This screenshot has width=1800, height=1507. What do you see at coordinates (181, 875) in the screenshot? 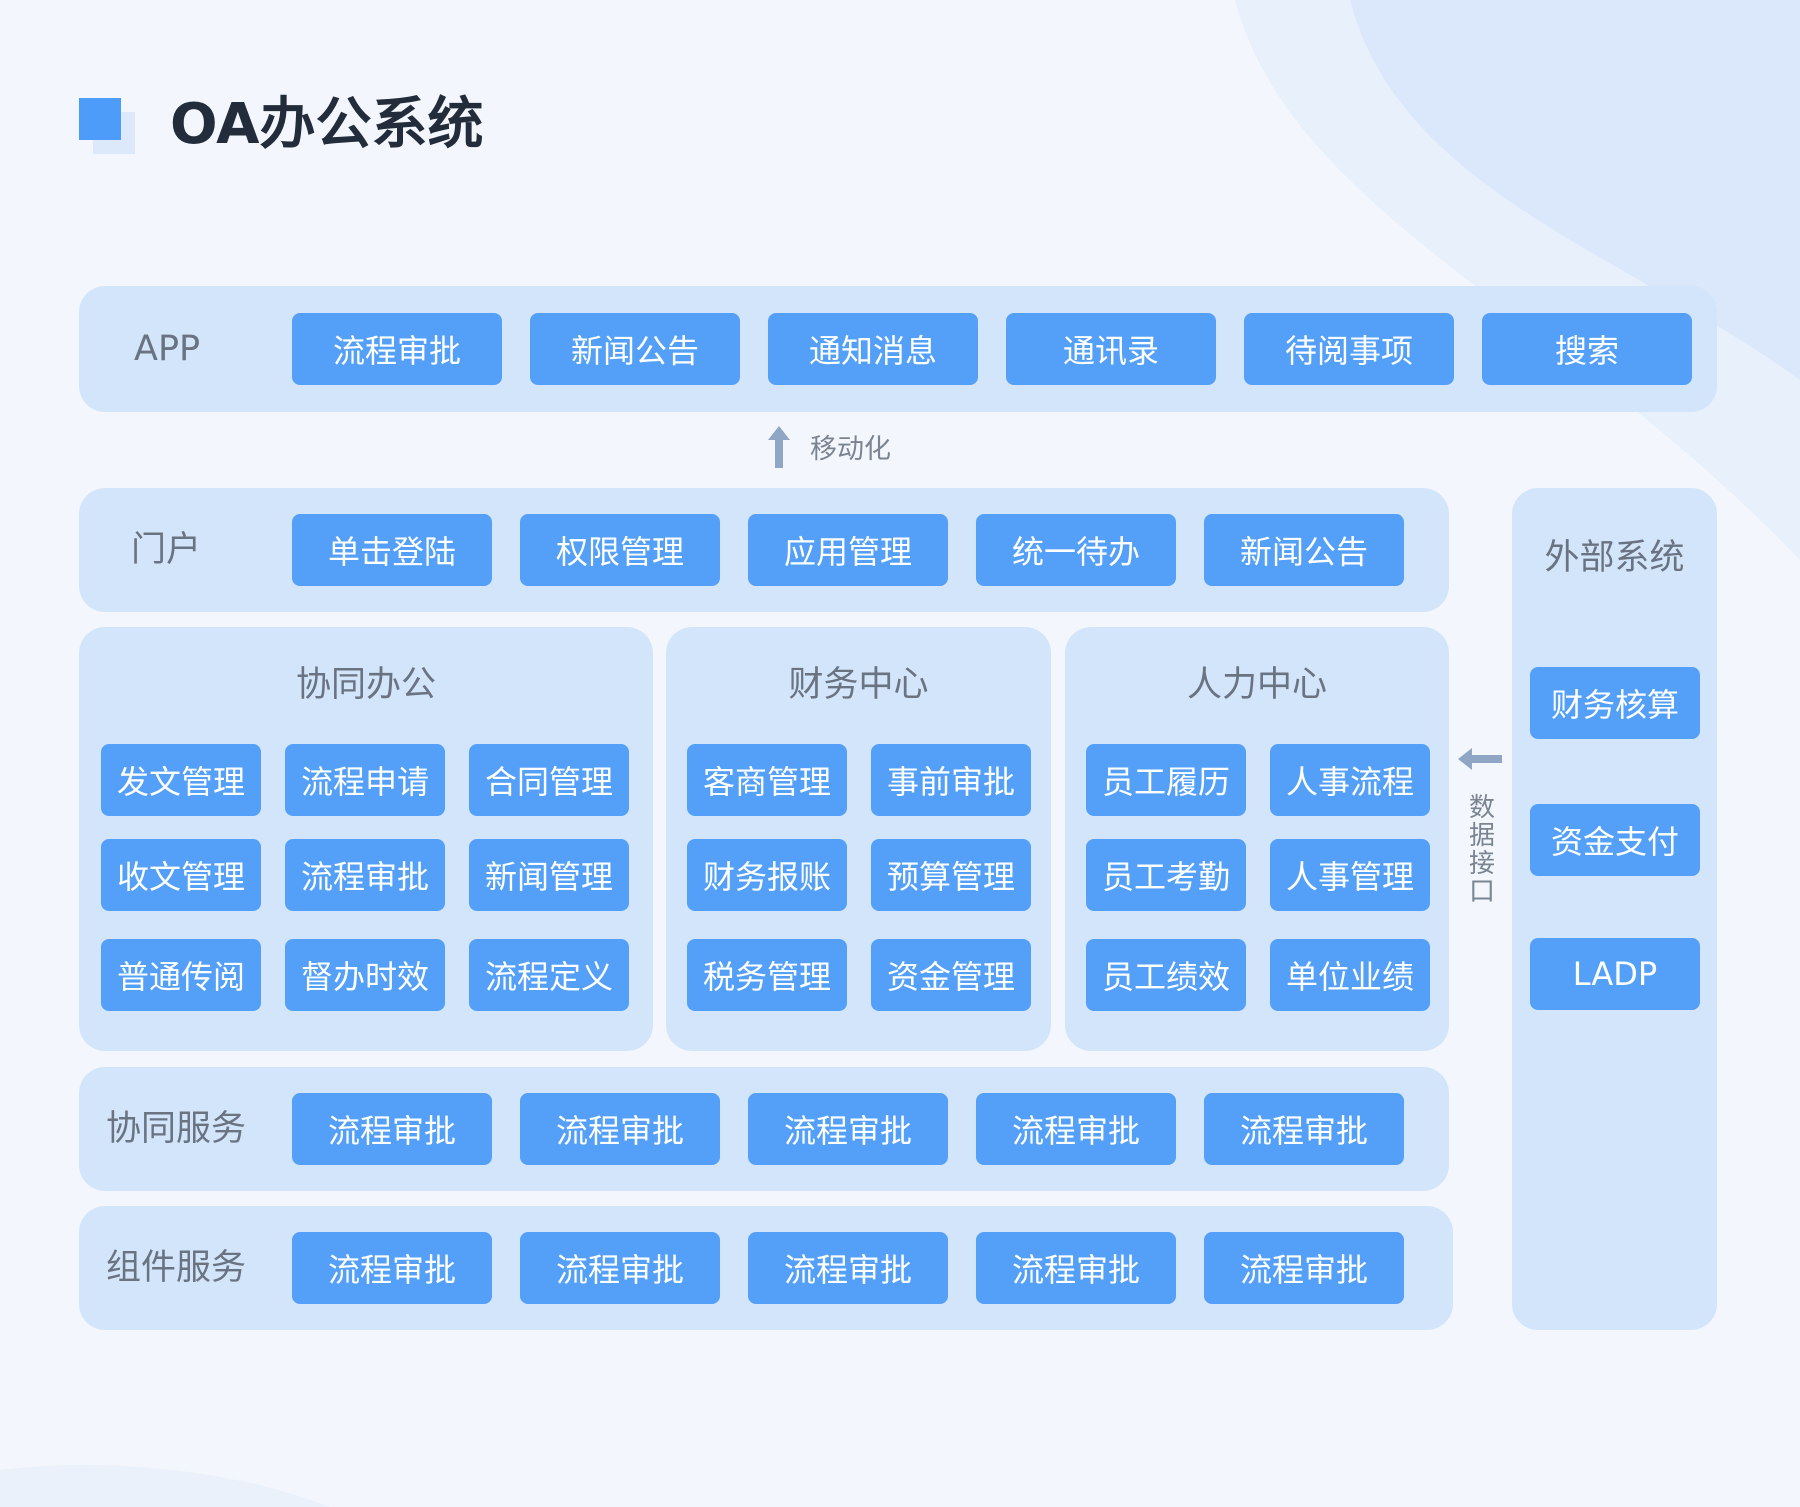
I see `collab-item: 收文管理` at bounding box center [181, 875].